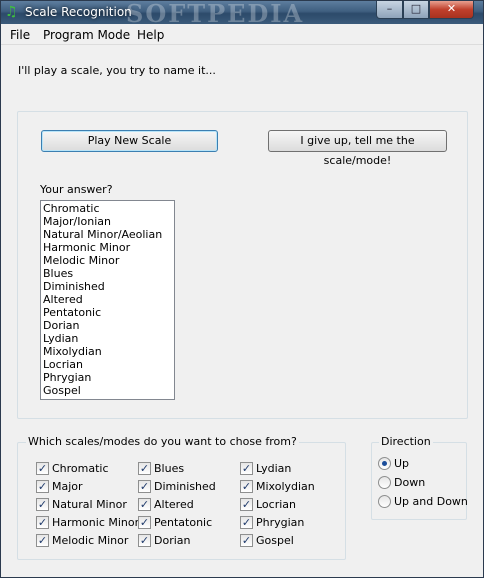  Describe the element at coordinates (107, 312) in the screenshot. I see `list-item: Pentatonic` at that location.